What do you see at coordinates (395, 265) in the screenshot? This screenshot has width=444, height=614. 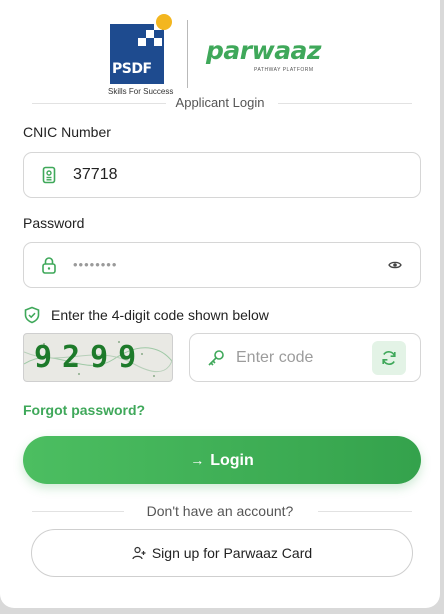 I see `eye-icon` at bounding box center [395, 265].